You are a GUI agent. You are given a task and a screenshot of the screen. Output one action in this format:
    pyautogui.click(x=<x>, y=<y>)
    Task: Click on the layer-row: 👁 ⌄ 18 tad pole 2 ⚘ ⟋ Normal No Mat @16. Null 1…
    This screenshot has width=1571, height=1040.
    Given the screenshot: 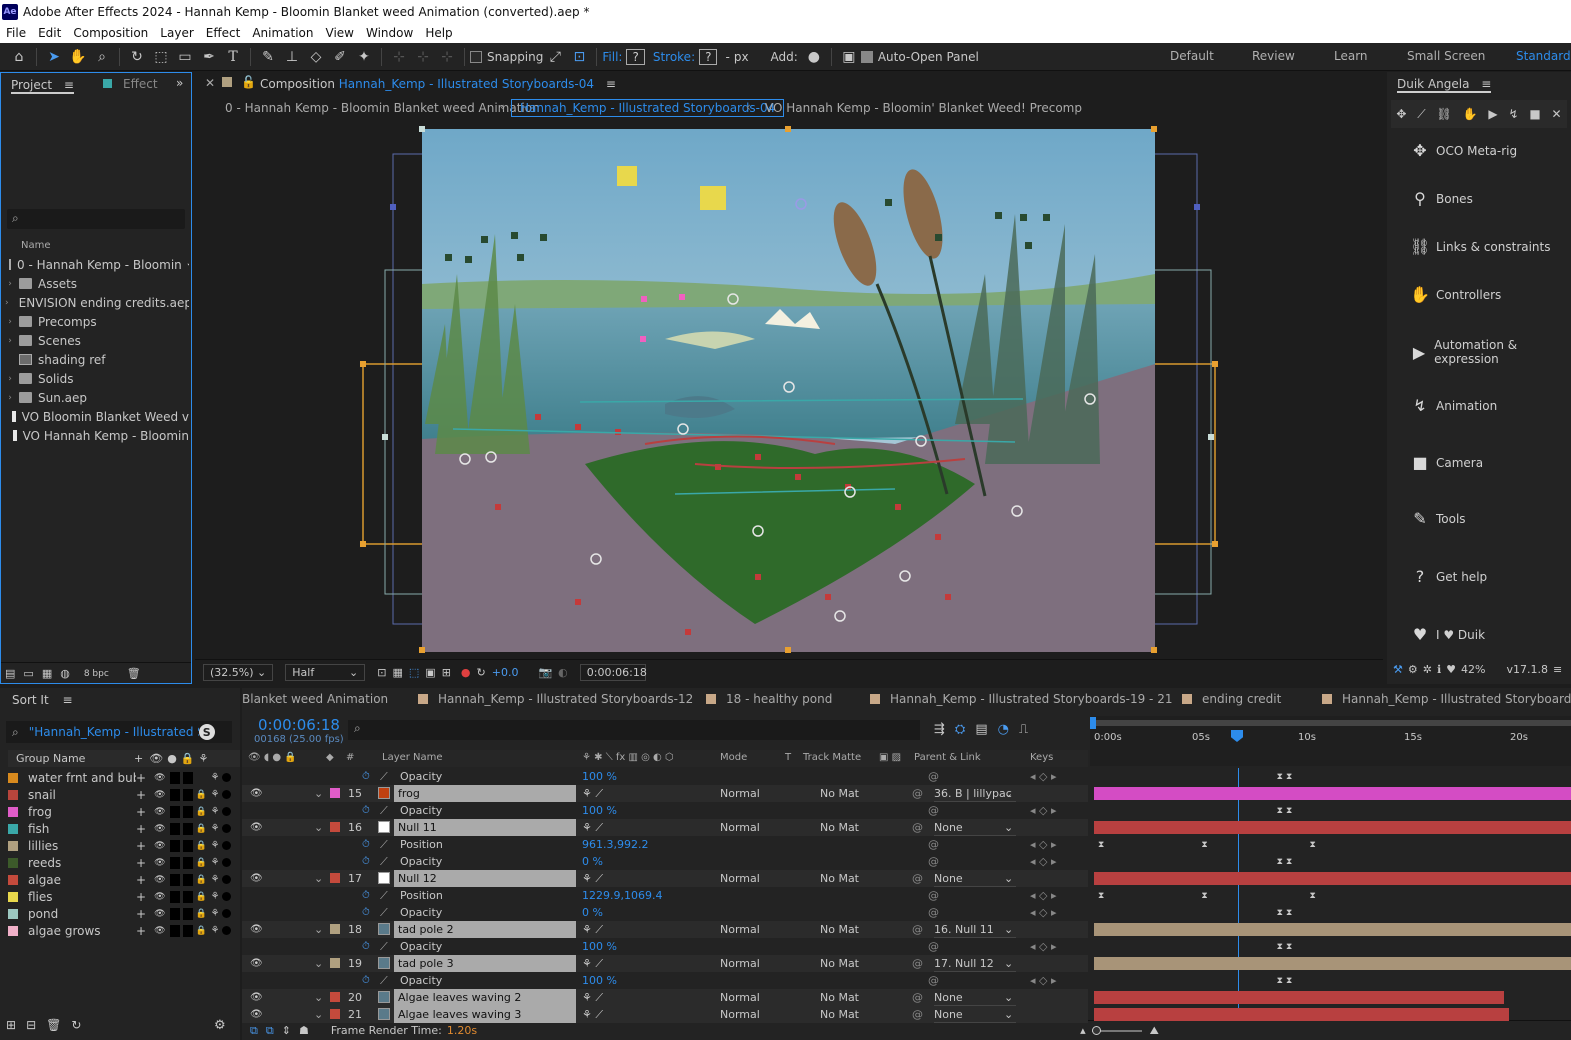 What is the action you would take?
    pyautogui.click(x=665, y=929)
    